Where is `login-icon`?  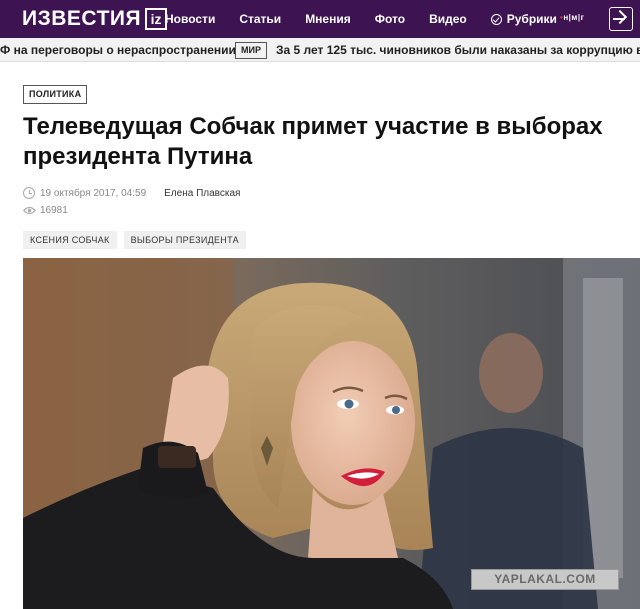
login-icon is located at coordinates (621, 19).